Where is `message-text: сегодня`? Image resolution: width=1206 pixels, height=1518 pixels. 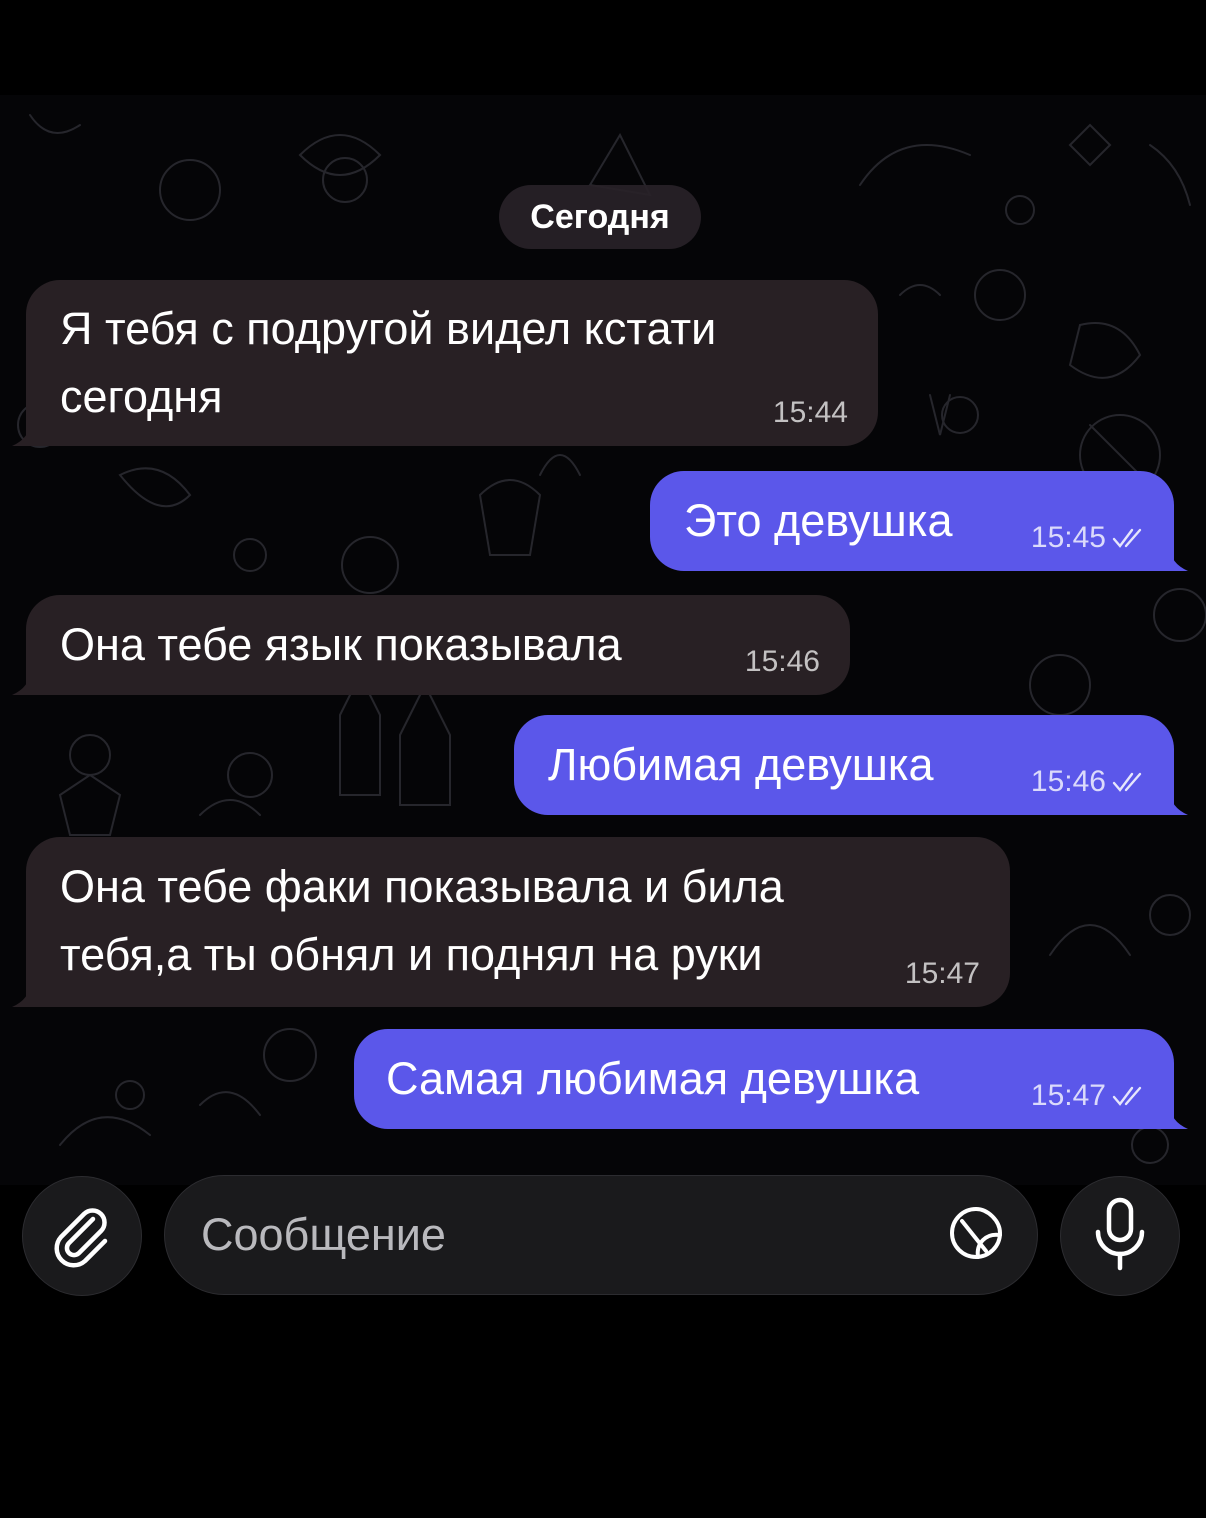 message-text: сегодня is located at coordinates (141, 396).